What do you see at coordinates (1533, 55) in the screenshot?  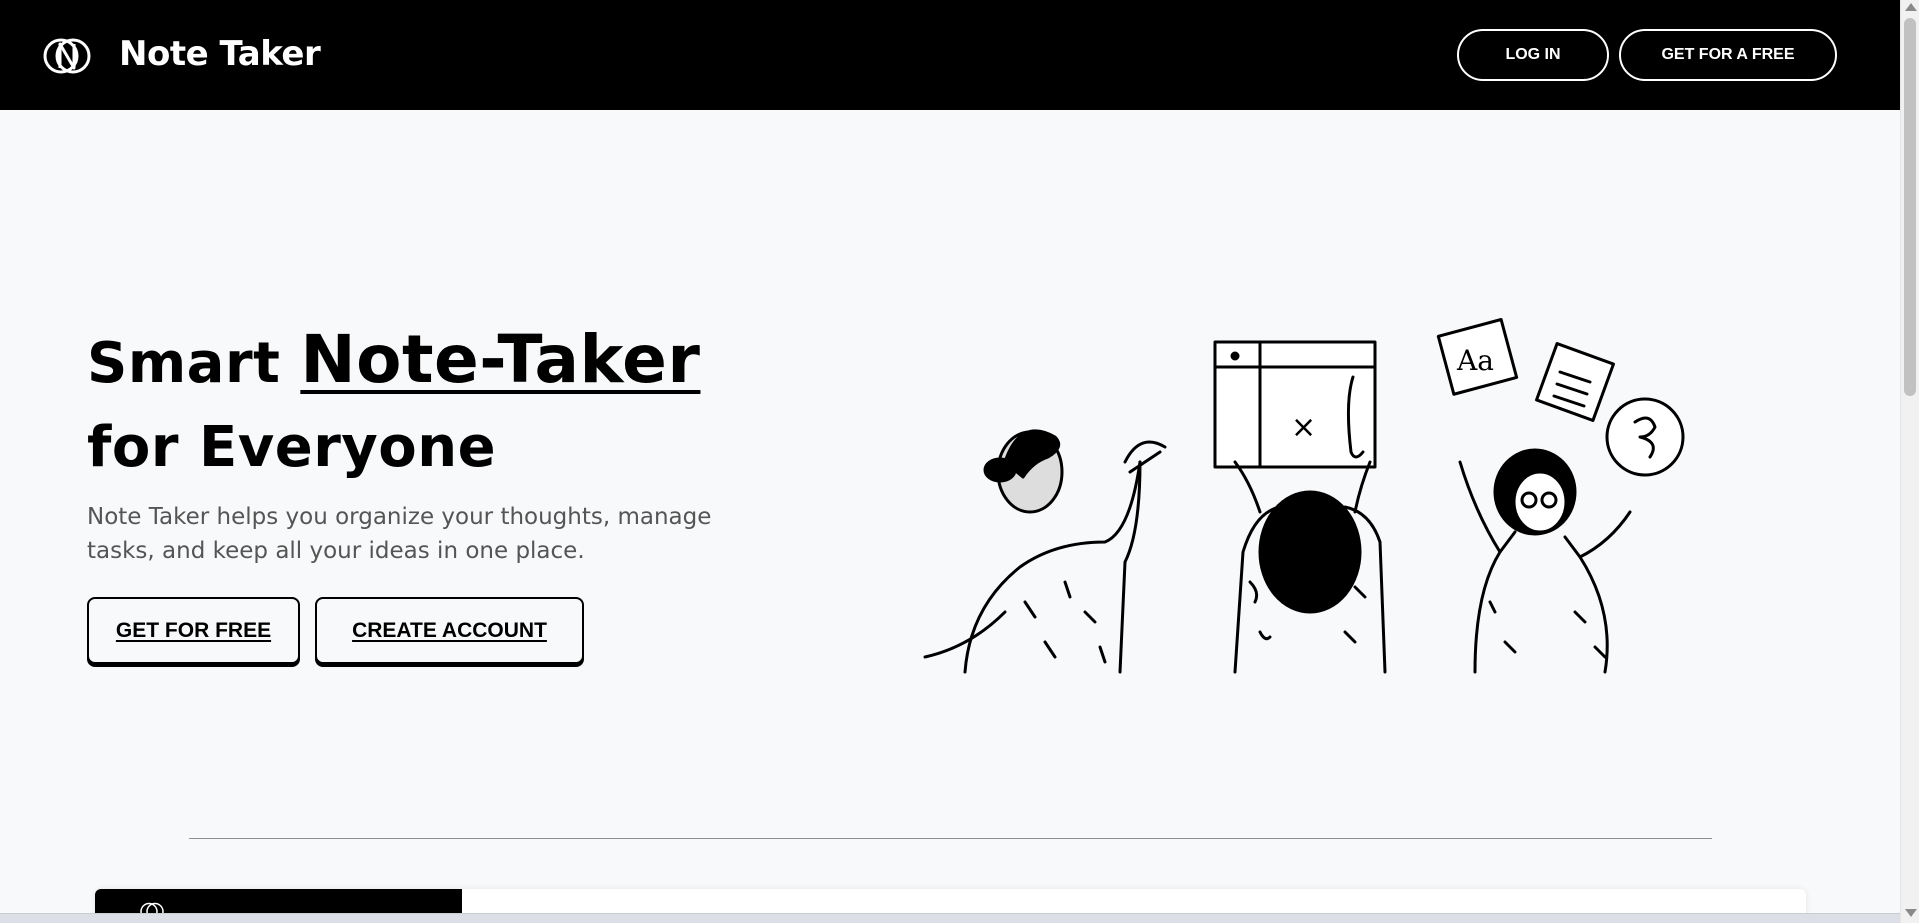 I see `login-button: LOG IN` at bounding box center [1533, 55].